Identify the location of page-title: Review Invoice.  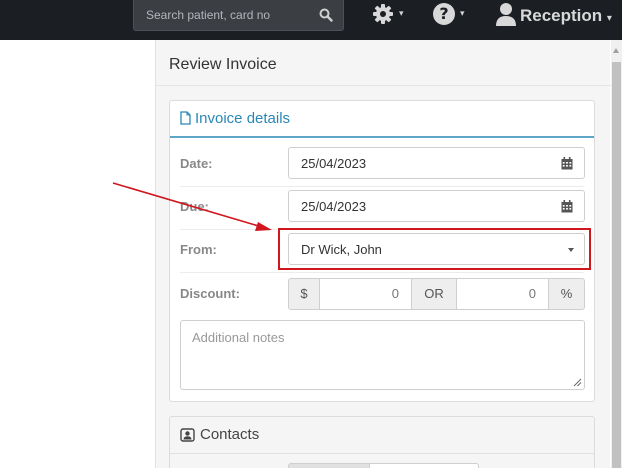
(223, 64).